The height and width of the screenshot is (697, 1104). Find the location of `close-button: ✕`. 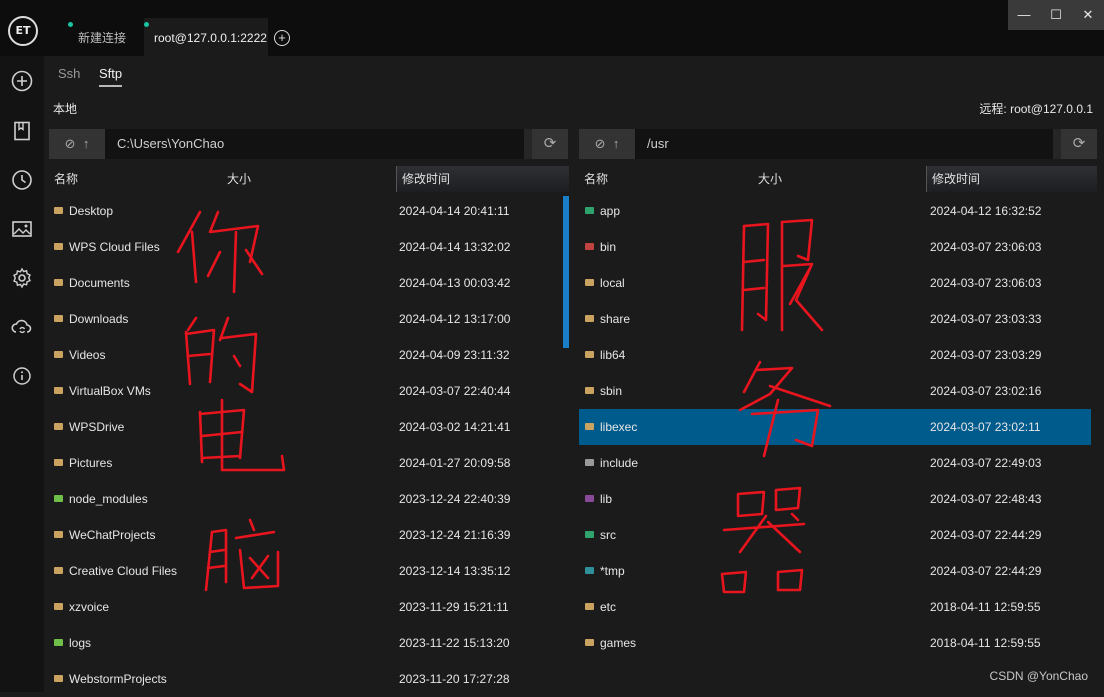

close-button: ✕ is located at coordinates (1088, 15).